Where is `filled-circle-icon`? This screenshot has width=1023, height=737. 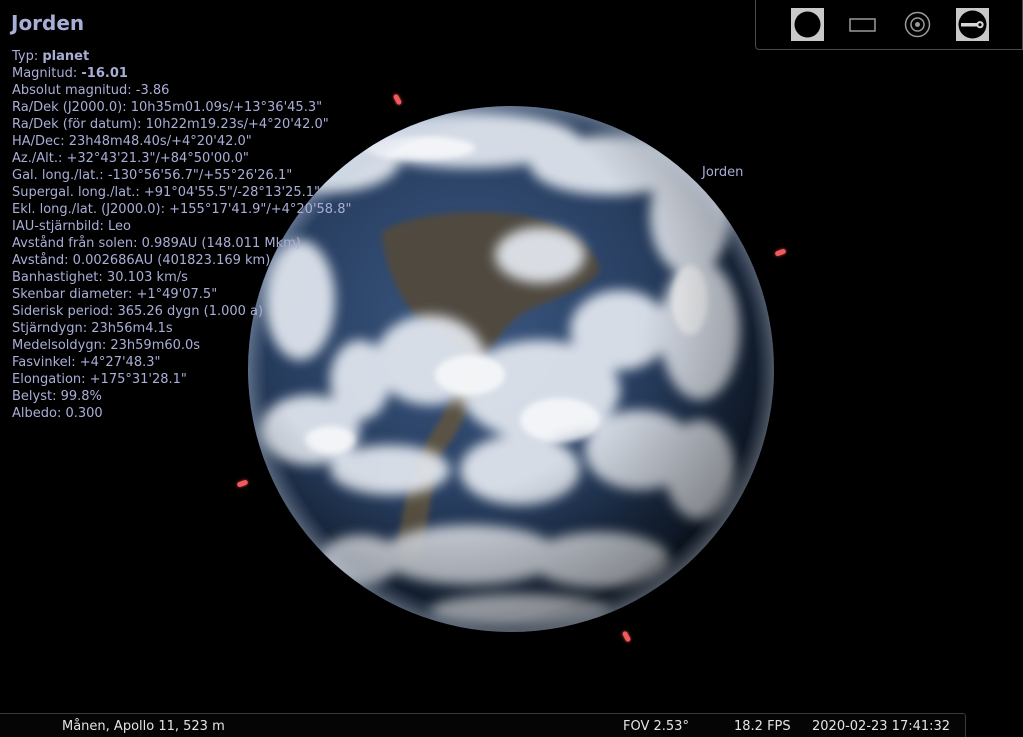 filled-circle-icon is located at coordinates (807, 24).